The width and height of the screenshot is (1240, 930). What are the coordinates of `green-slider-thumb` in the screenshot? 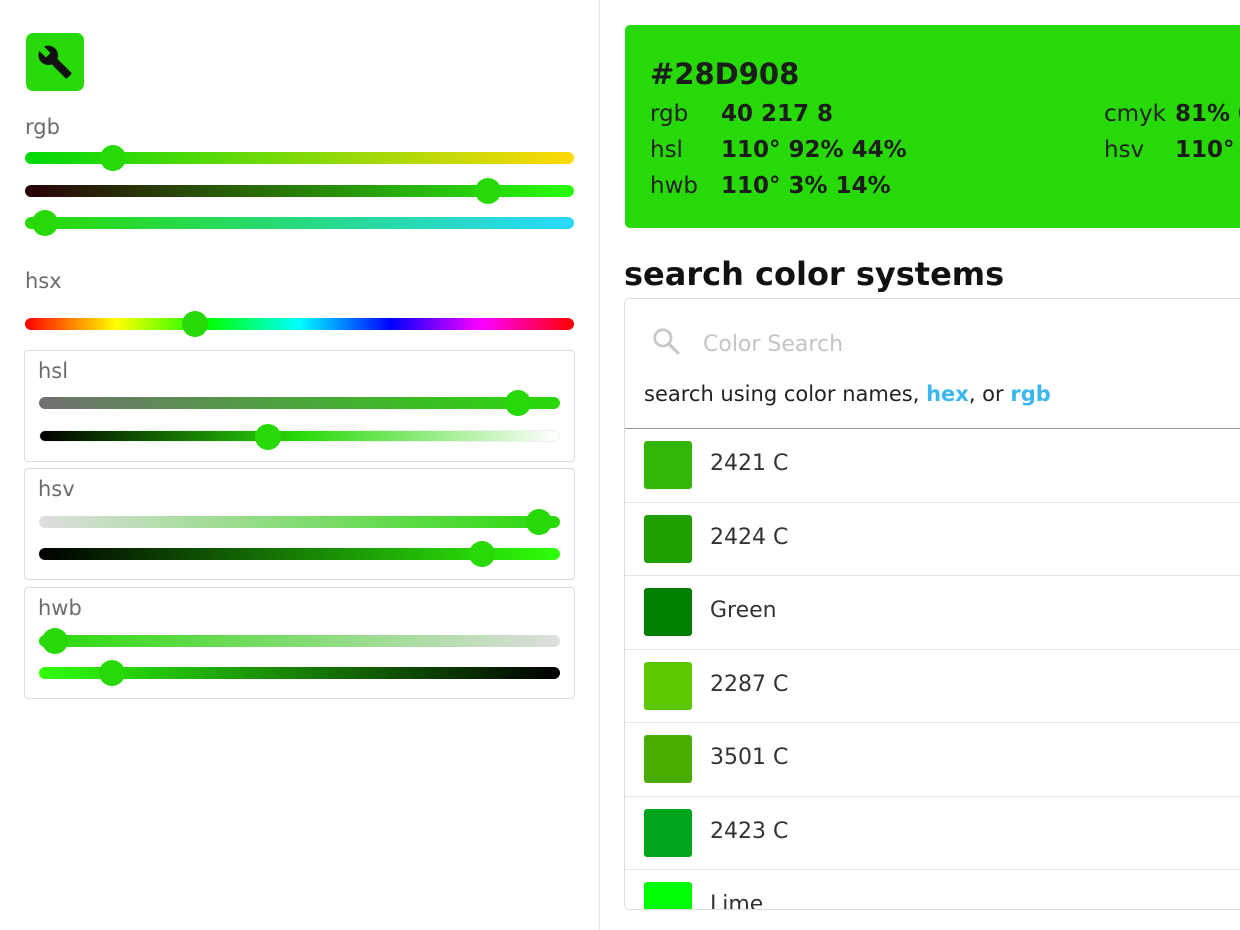 It's located at (487, 191).